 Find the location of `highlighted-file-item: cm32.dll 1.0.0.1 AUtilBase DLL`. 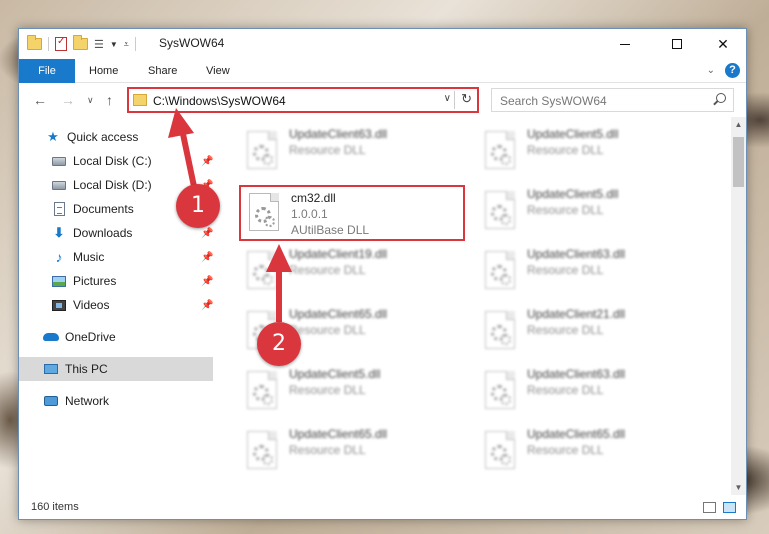

highlighted-file-item: cm32.dll 1.0.0.1 AUtilBase DLL is located at coordinates (352, 213).